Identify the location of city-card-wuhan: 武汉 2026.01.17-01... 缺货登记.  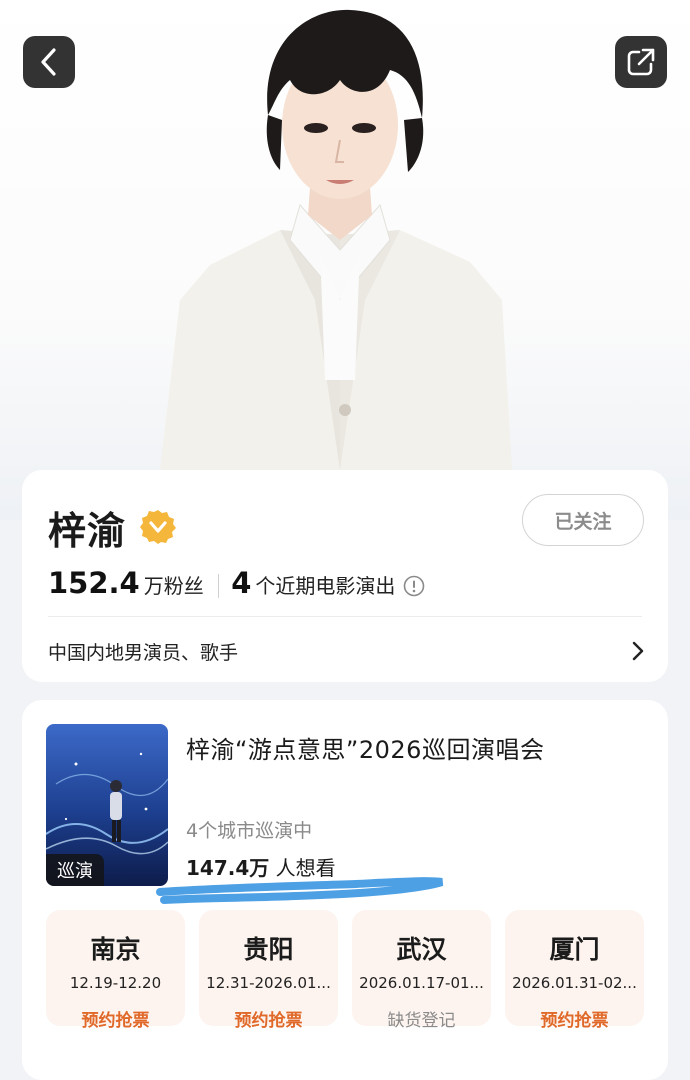
(421, 970).